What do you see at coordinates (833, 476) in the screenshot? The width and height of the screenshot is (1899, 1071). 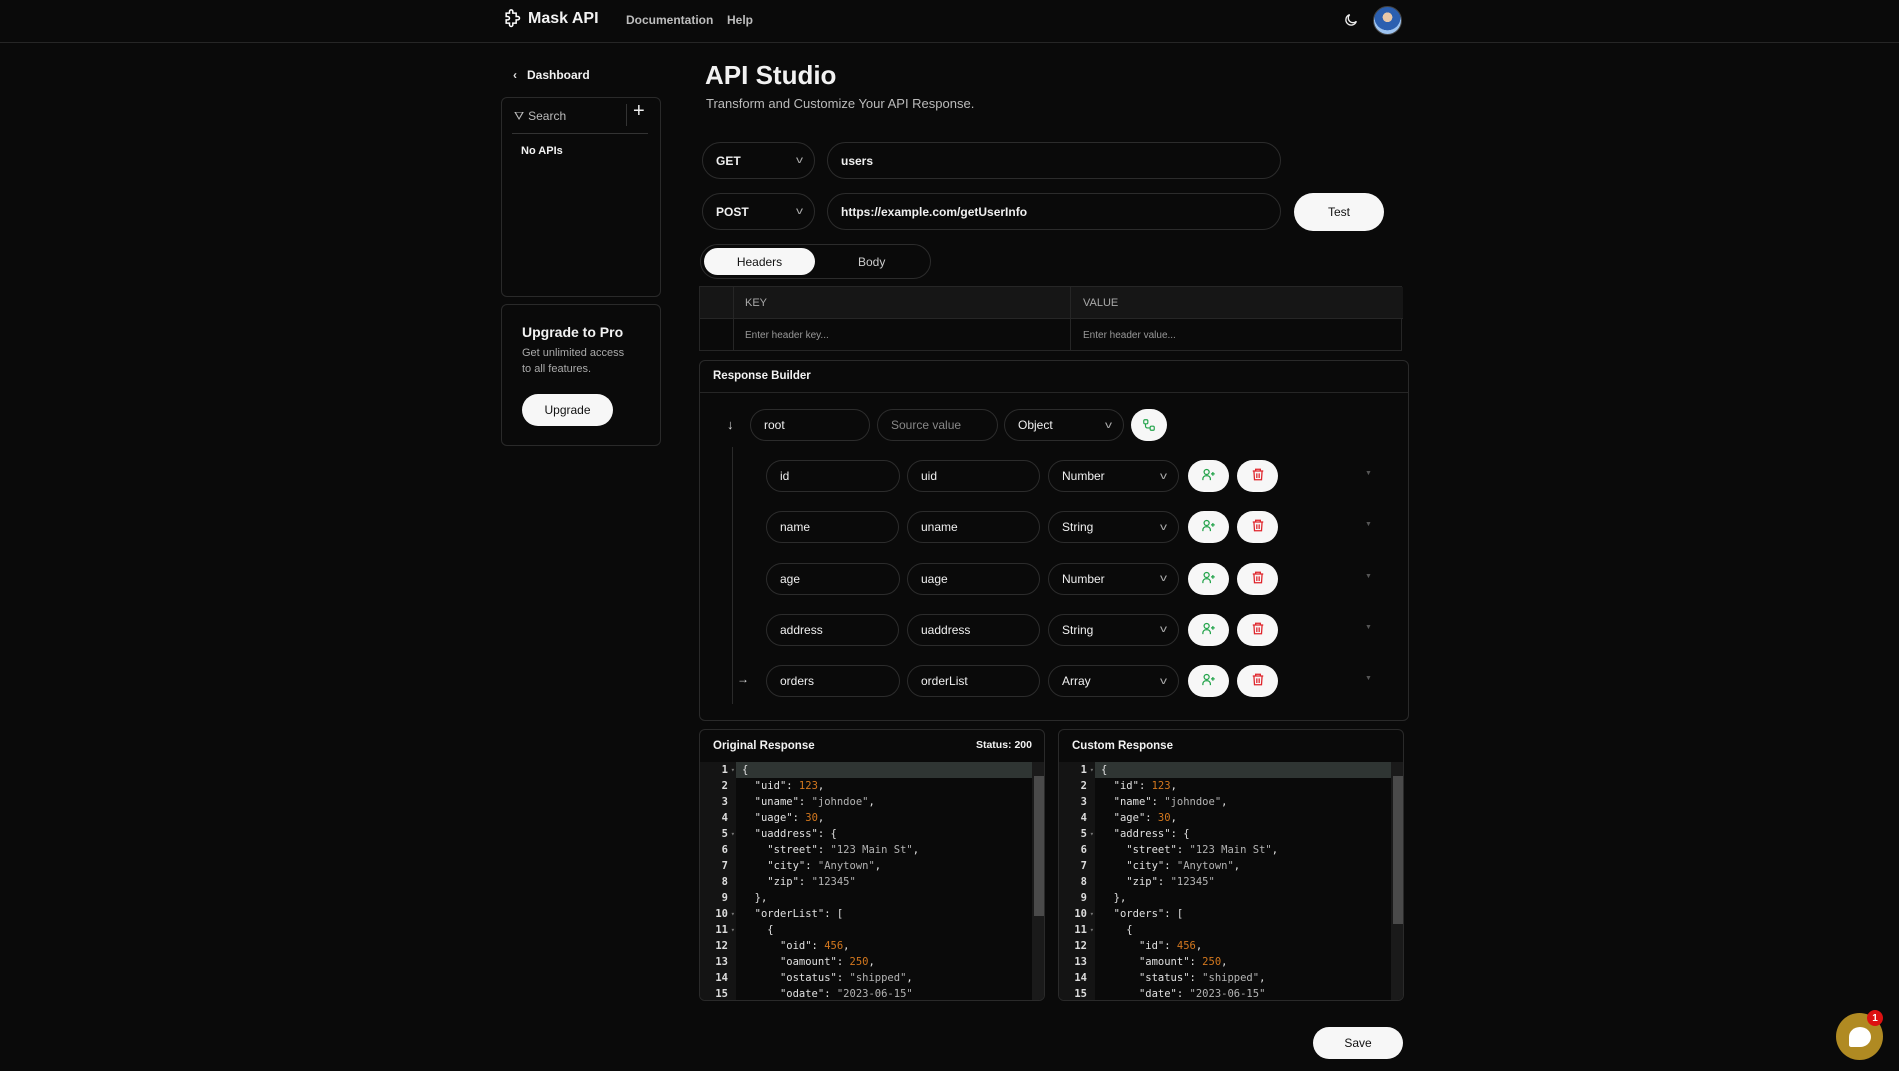 I see `field-name-input: id` at bounding box center [833, 476].